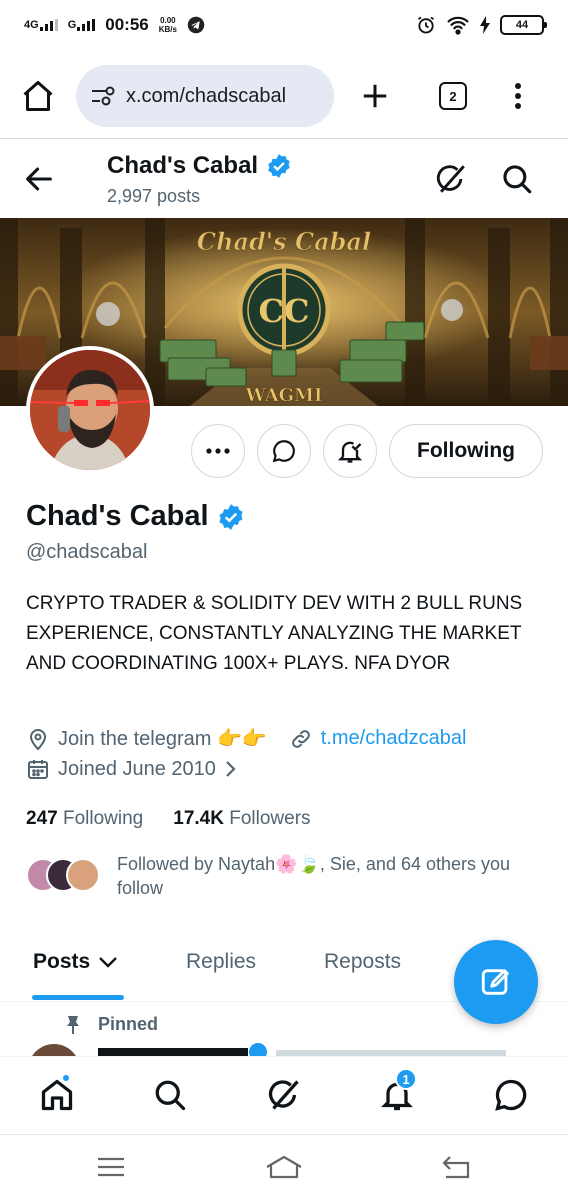 This screenshot has height=1199, width=568. I want to click on location-item: Join the telegram 👉👉, so click(146, 738).